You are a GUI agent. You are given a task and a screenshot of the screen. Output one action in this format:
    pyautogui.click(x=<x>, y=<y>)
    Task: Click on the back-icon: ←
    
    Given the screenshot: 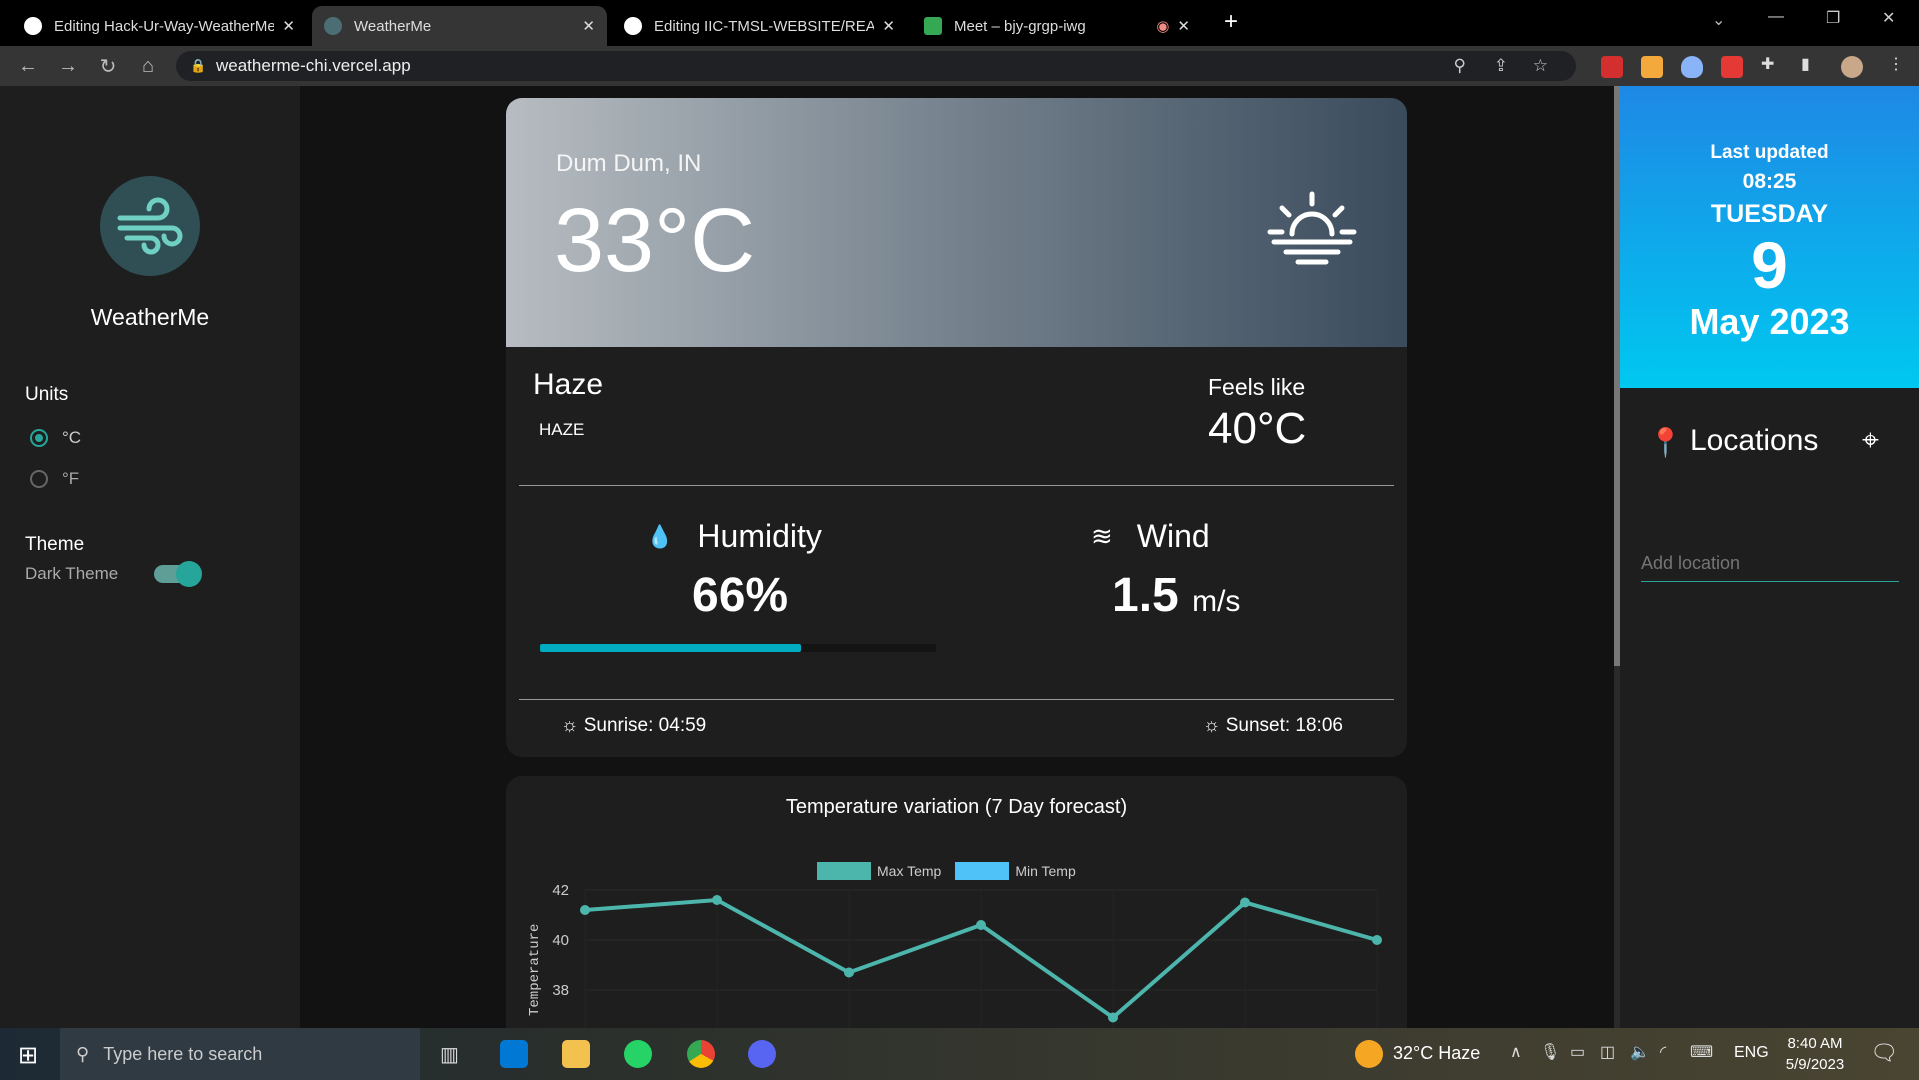 What is the action you would take?
    pyautogui.click(x=28, y=66)
    